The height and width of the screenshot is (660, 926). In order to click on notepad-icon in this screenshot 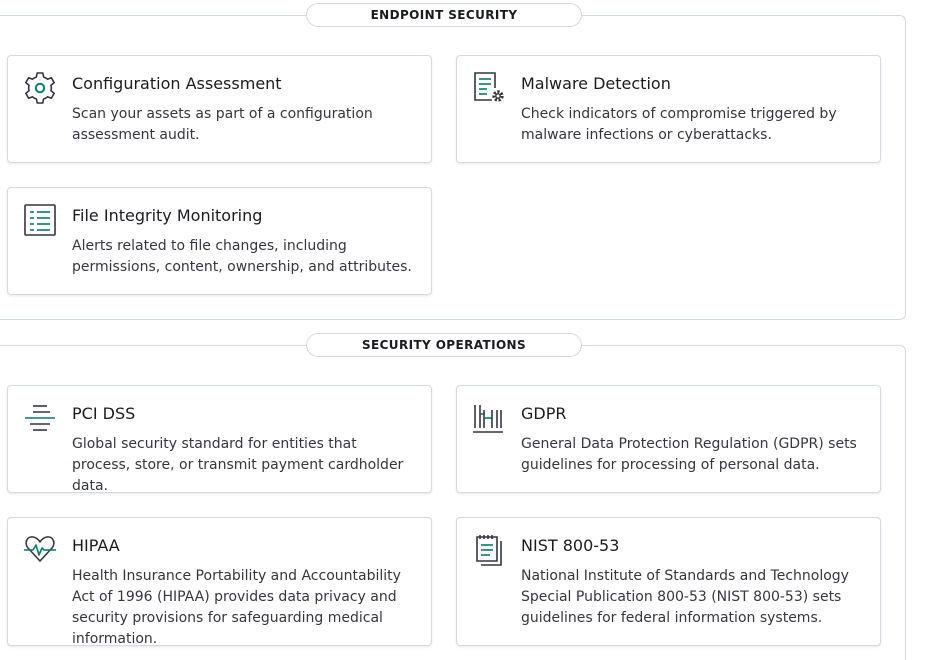, I will do `click(489, 550)`.